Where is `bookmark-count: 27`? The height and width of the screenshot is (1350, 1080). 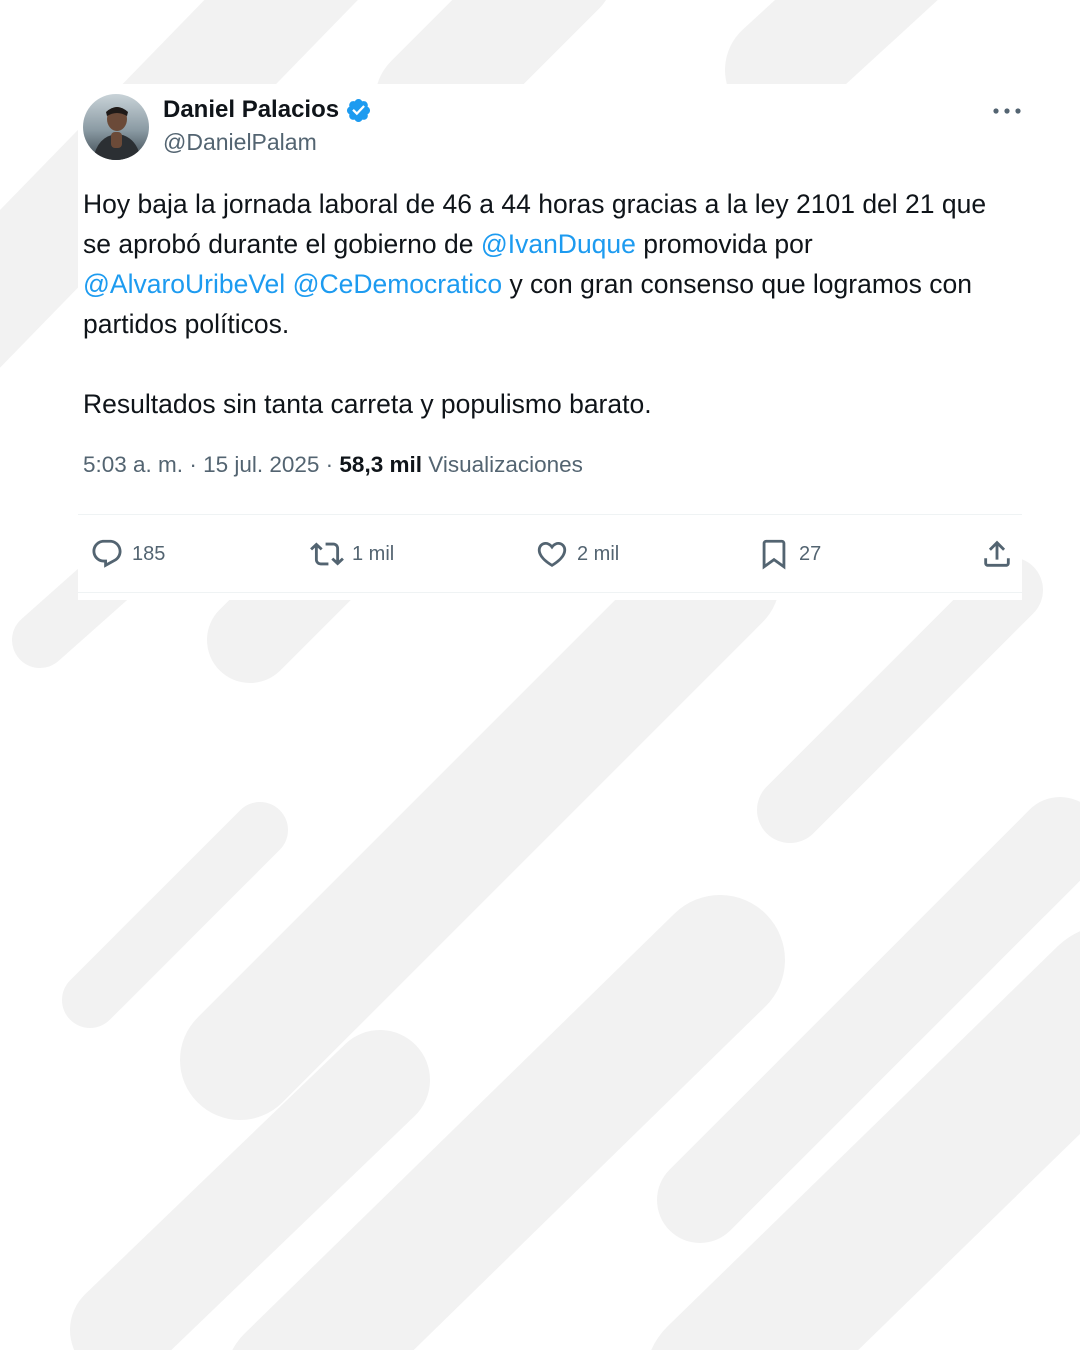
bookmark-count: 27 is located at coordinates (810, 553).